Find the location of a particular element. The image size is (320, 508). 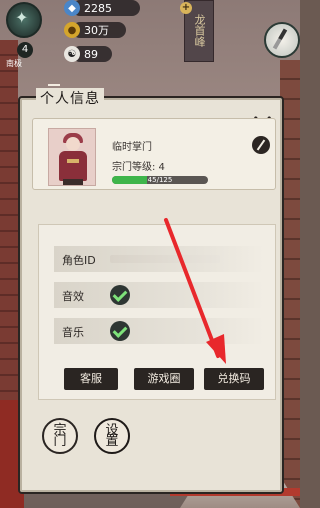

music-row: 音乐 is located at coordinates (159, 331).